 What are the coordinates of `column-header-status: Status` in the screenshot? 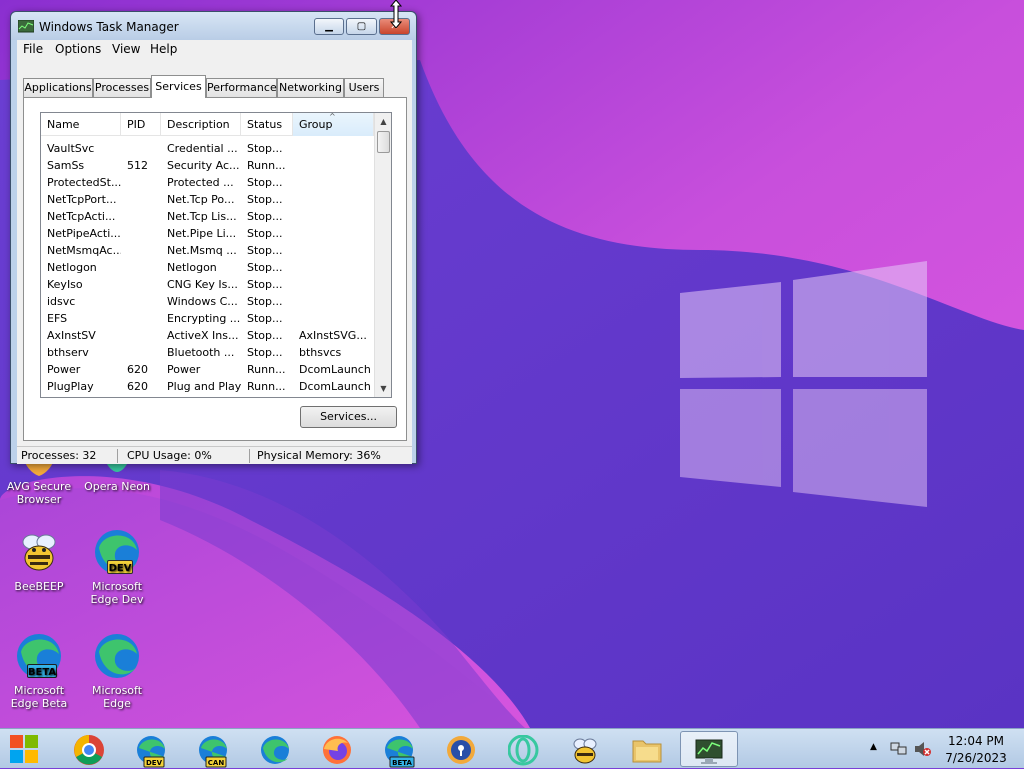 It's located at (267, 124).